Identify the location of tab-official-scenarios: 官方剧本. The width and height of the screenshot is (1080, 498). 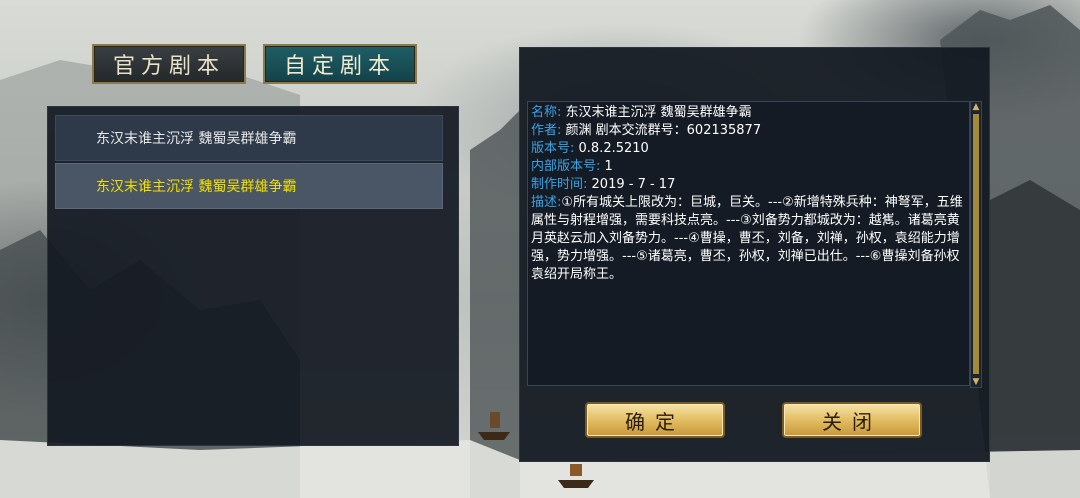
(169, 64).